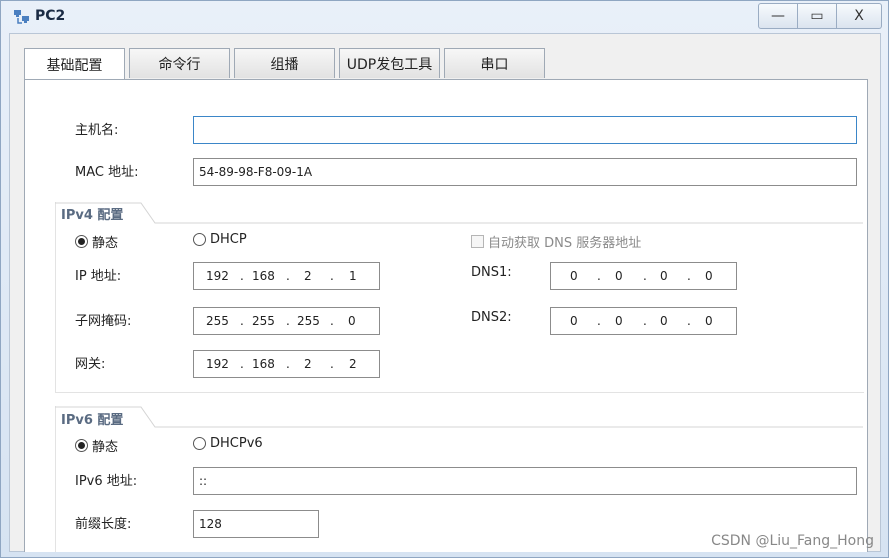 Image resolution: width=889 pixels, height=558 pixels. I want to click on ipv6-address-label: IPv6 地址:, so click(106, 481).